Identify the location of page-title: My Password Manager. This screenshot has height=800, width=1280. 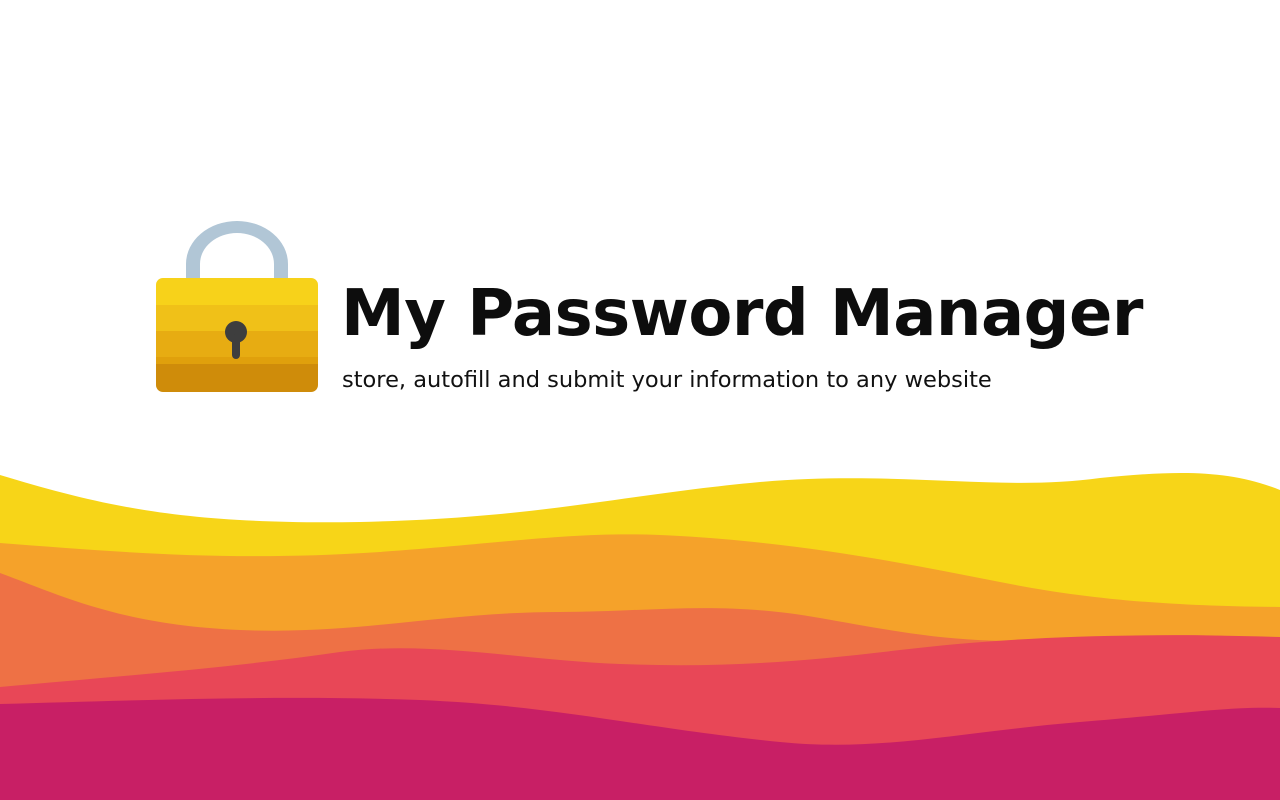
(742, 314).